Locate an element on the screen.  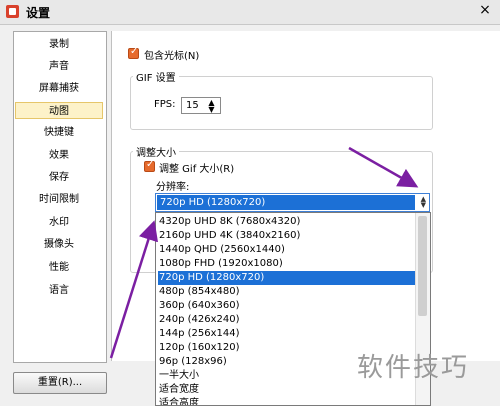
arrow-to-dropdown-icon is located at coordinates (134, 289).